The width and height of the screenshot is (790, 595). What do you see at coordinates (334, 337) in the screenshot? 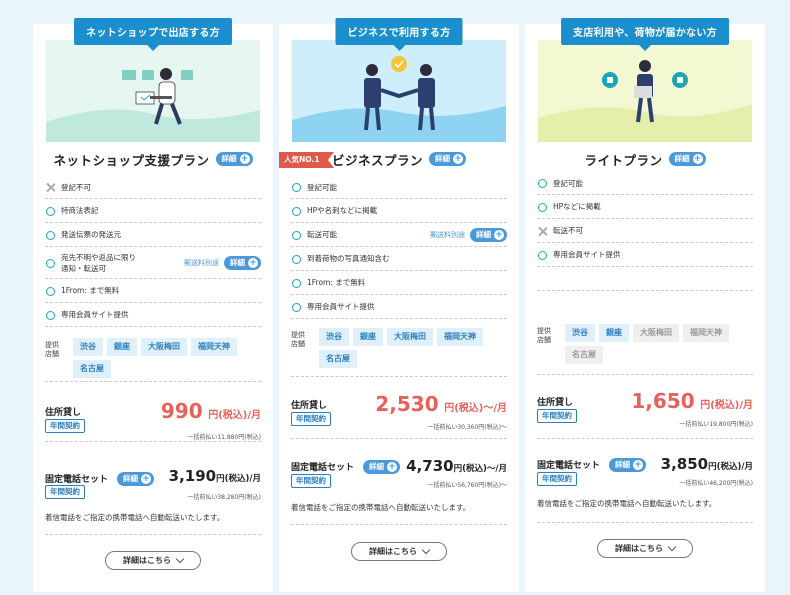
I see `store-chip: 渋谷` at bounding box center [334, 337].